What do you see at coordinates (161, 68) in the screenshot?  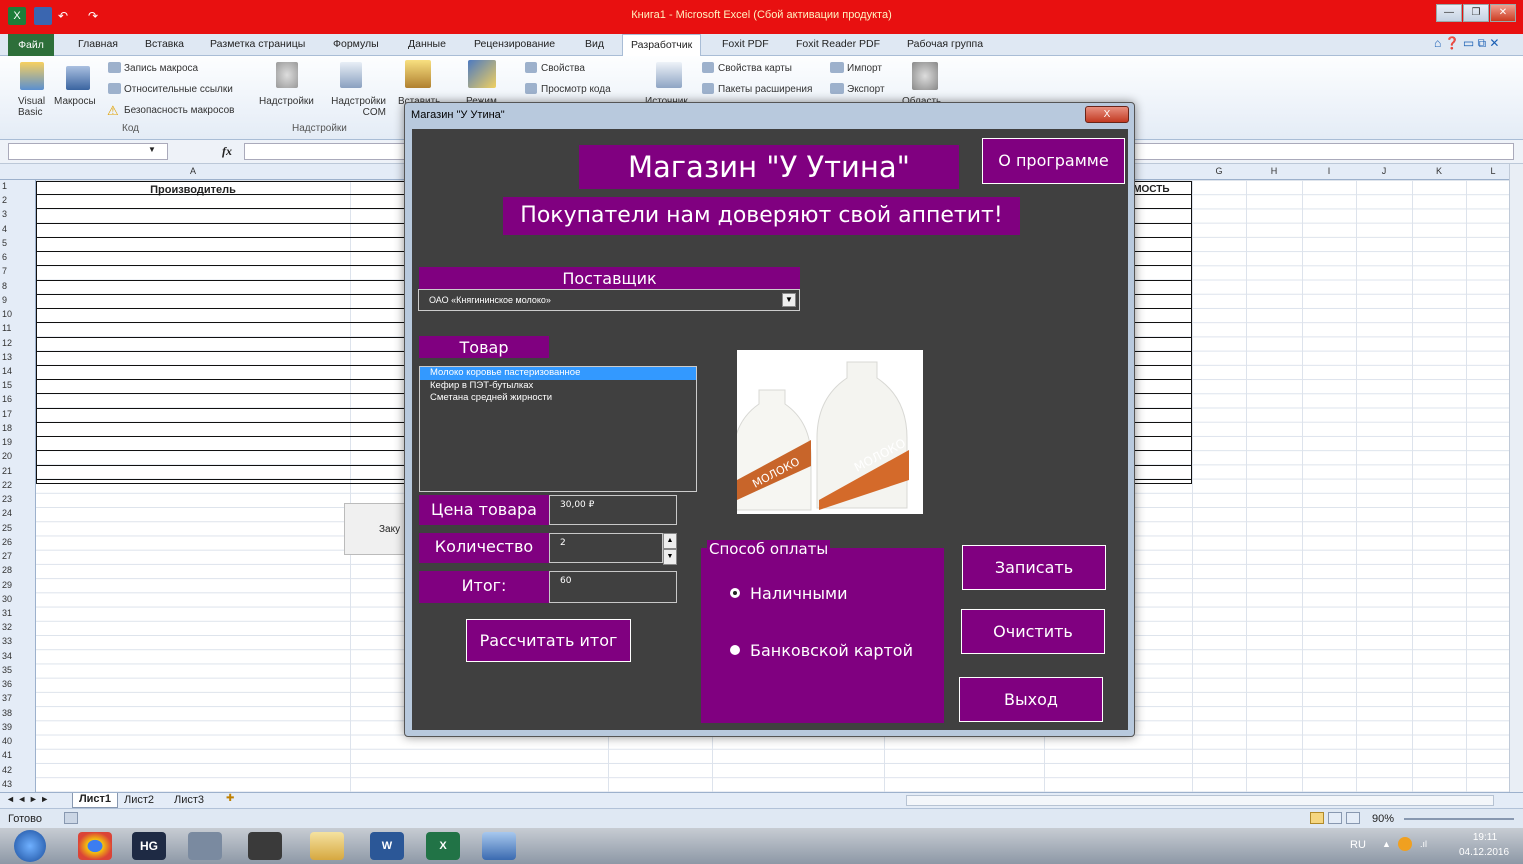 I see `record-macro-button: Запись макроса` at bounding box center [161, 68].